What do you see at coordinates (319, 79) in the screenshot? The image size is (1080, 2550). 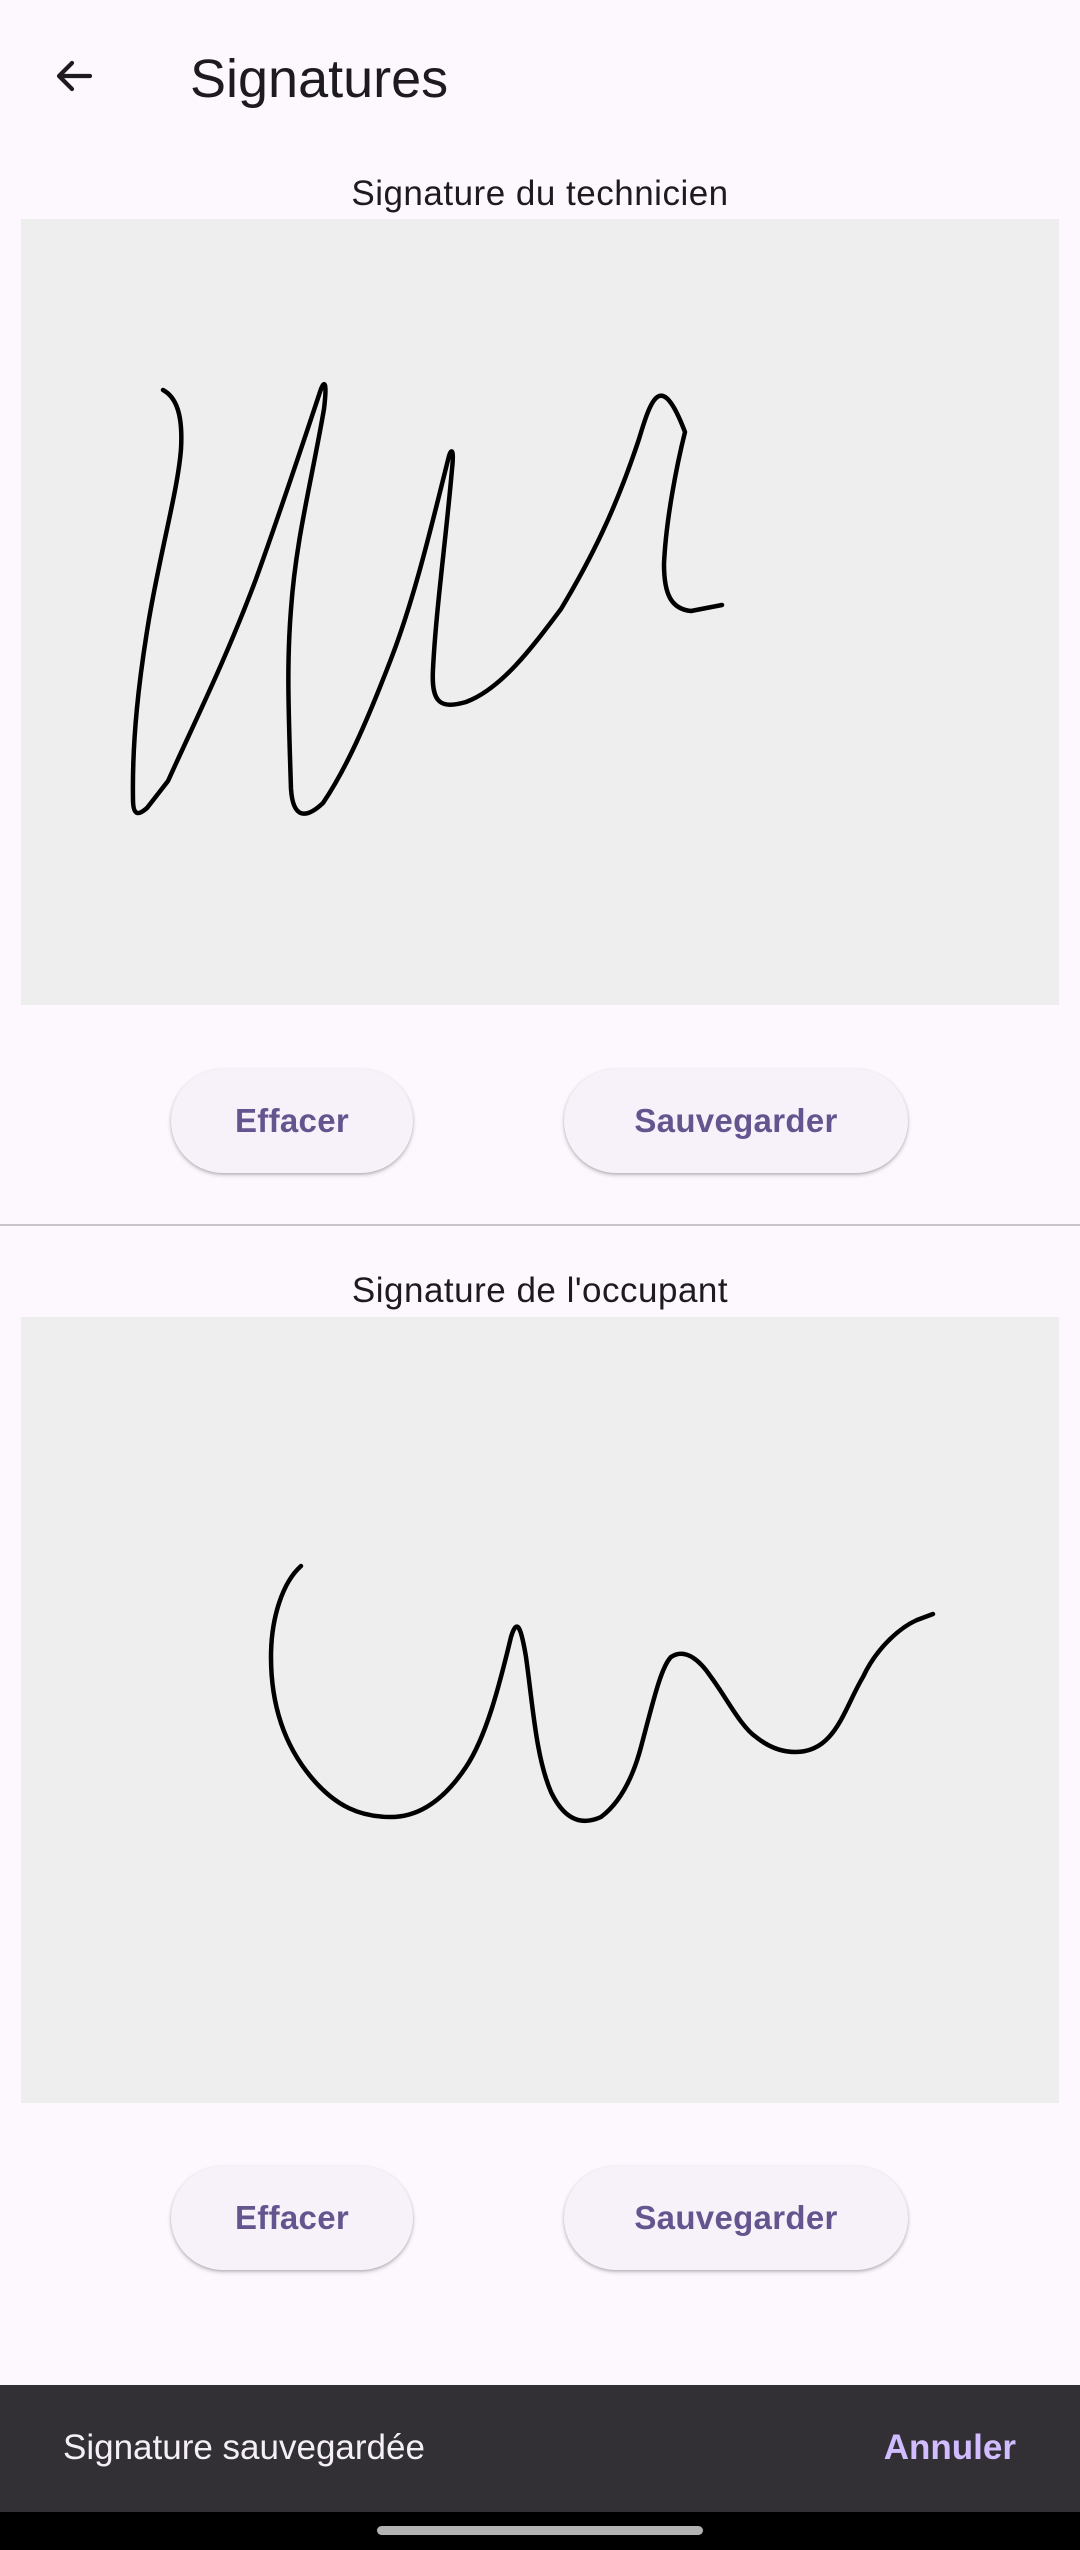 I see `page-title: Signatures` at bounding box center [319, 79].